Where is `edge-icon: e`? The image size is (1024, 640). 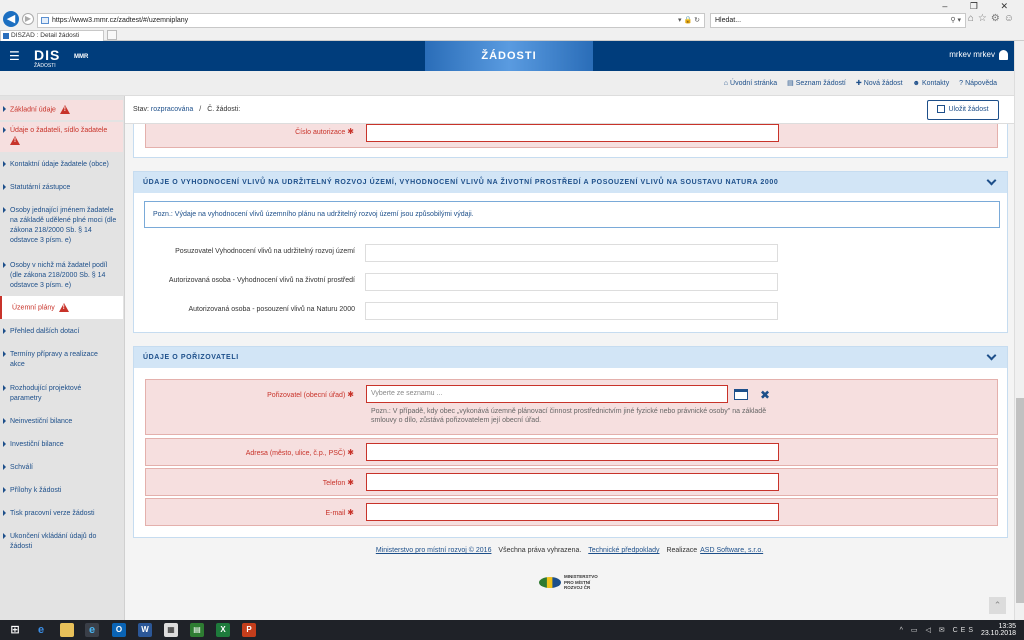 edge-icon: e is located at coordinates (41, 630).